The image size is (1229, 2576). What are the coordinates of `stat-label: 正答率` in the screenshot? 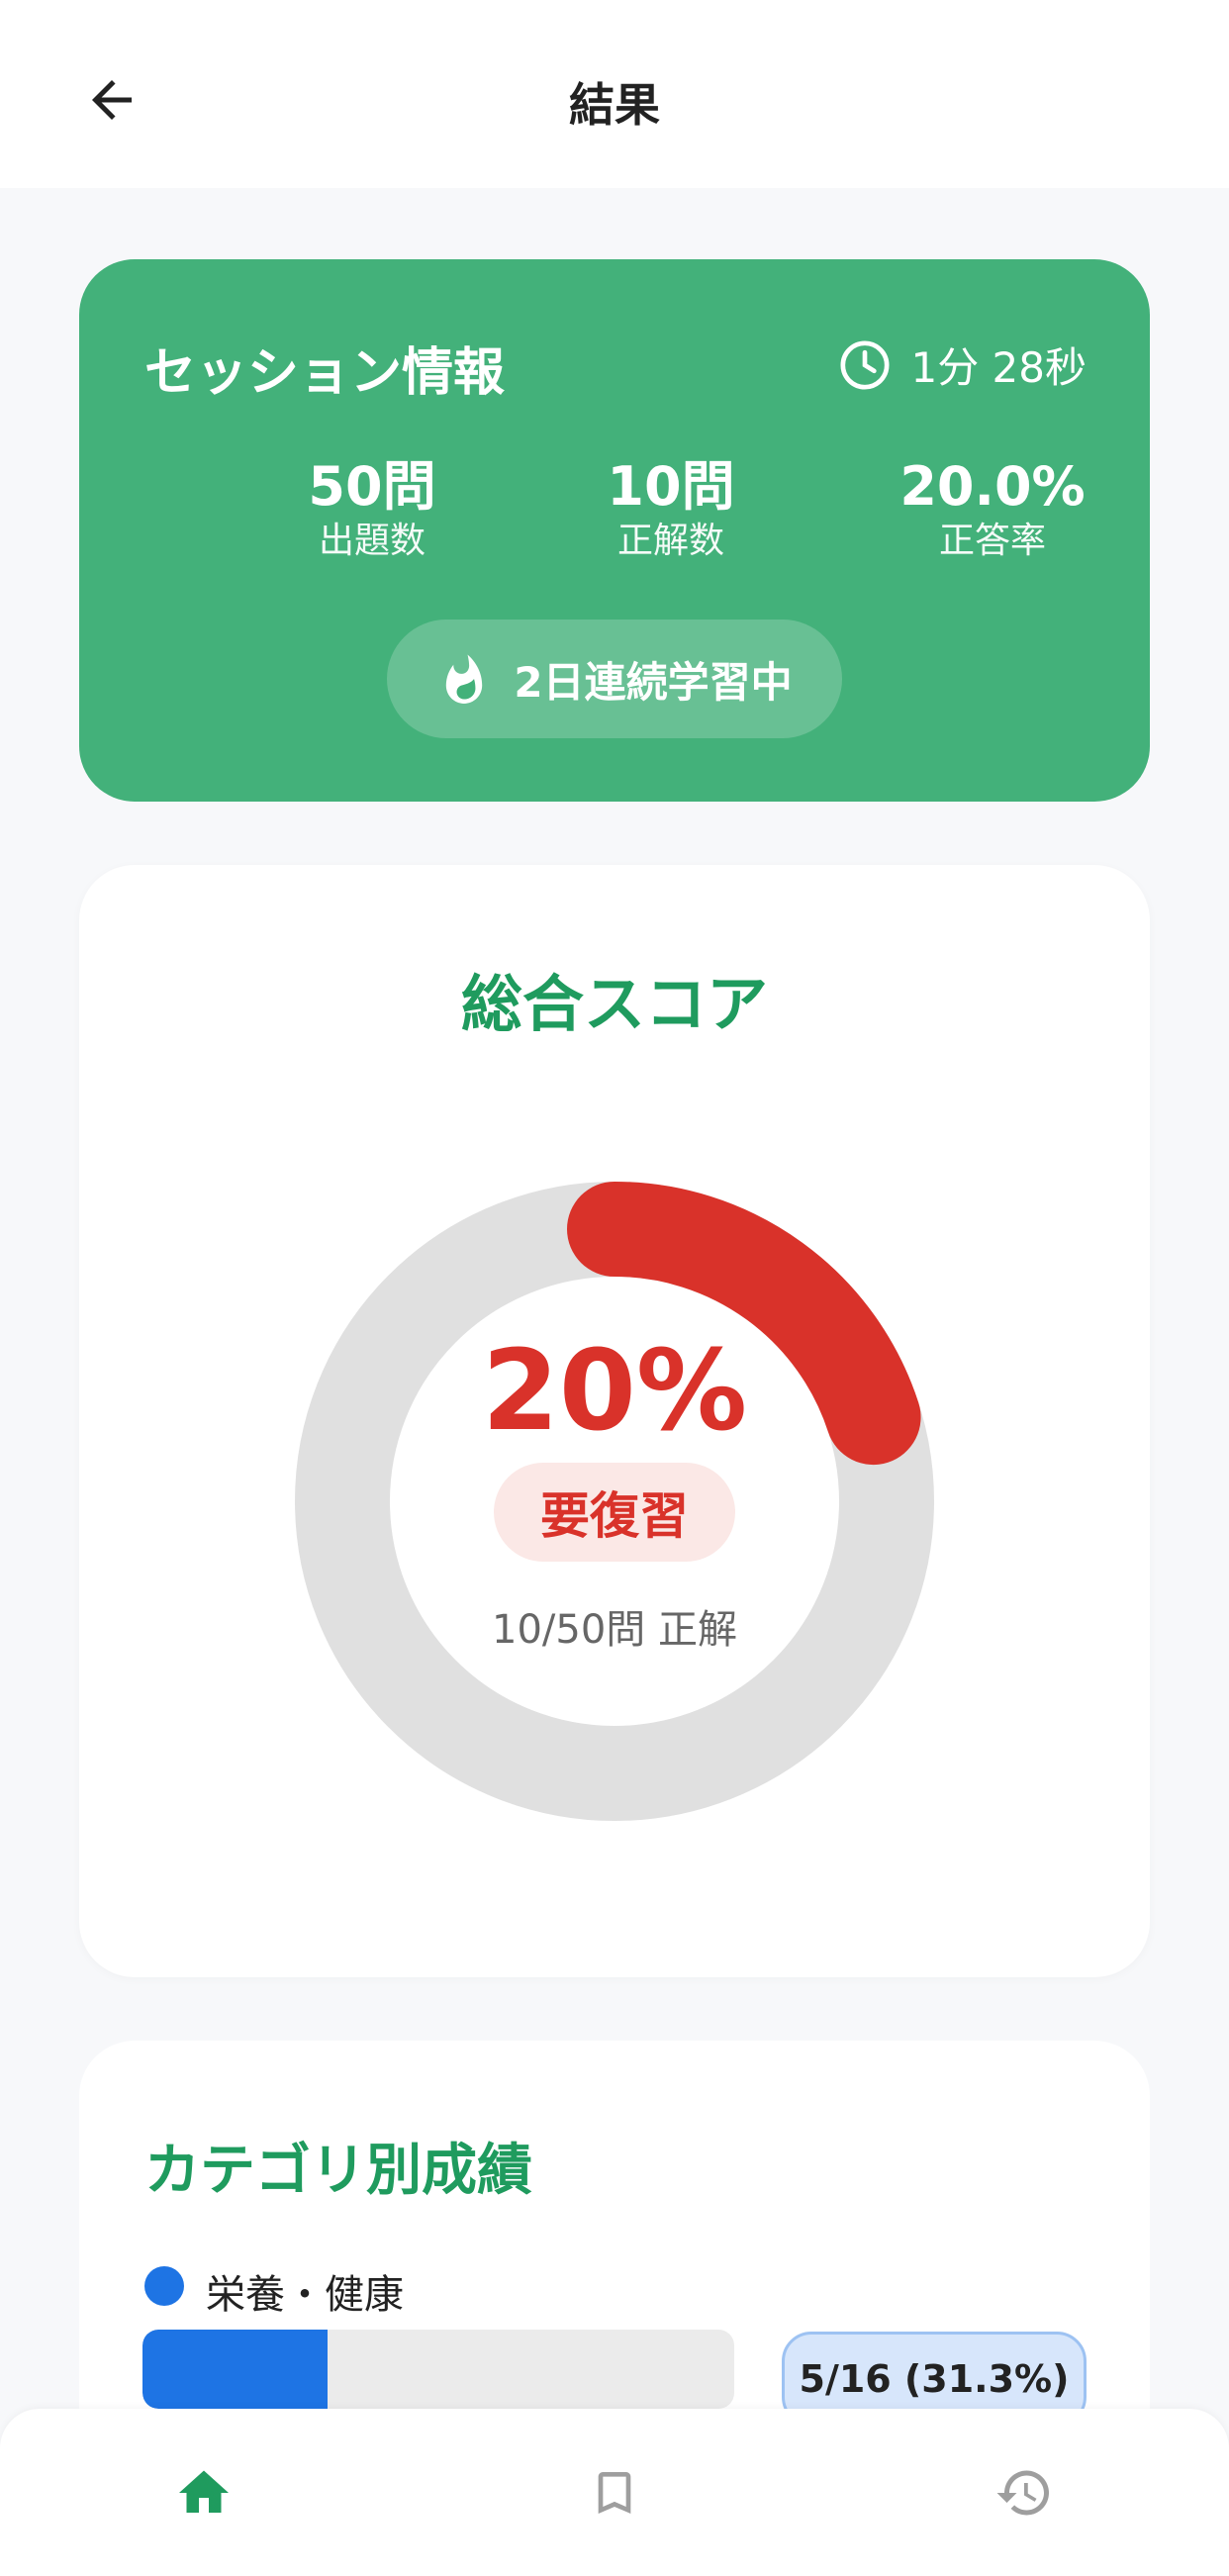 It's located at (992, 541).